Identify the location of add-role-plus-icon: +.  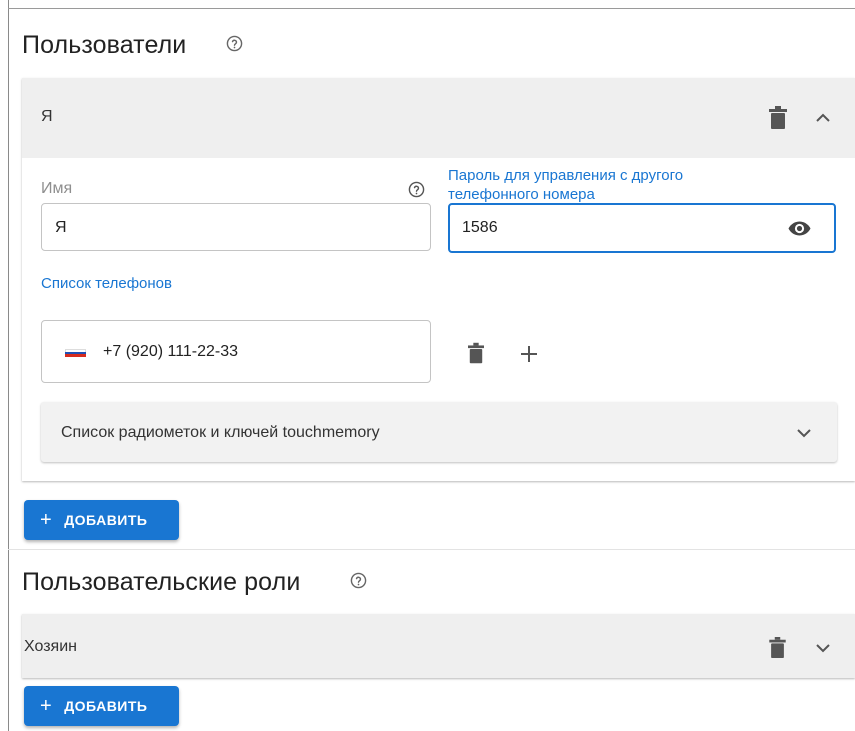
(46, 706).